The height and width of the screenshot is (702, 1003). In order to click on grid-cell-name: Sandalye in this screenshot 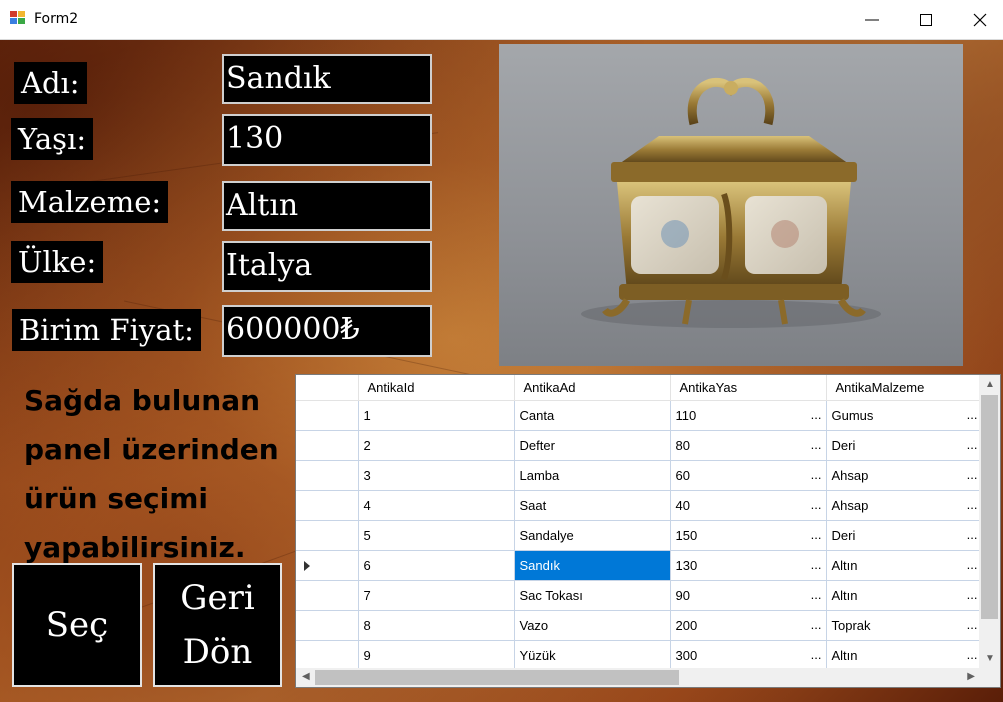, I will do `click(592, 535)`.